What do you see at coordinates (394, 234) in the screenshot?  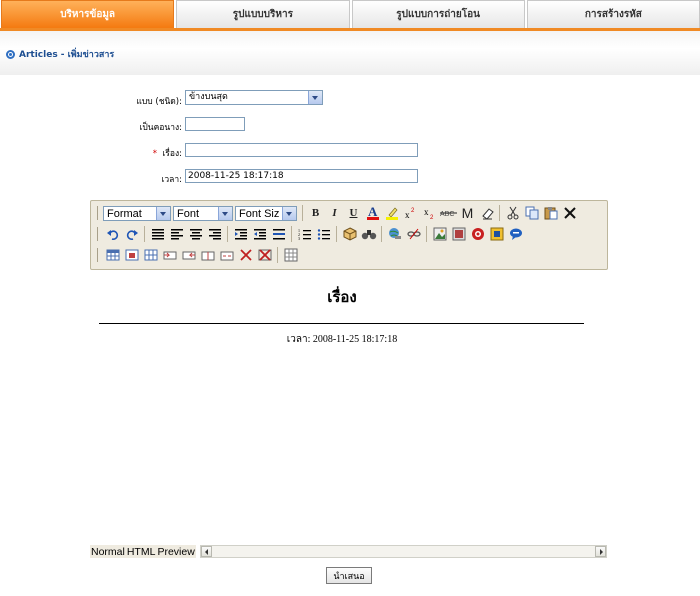 I see `insert-link-icon` at bounding box center [394, 234].